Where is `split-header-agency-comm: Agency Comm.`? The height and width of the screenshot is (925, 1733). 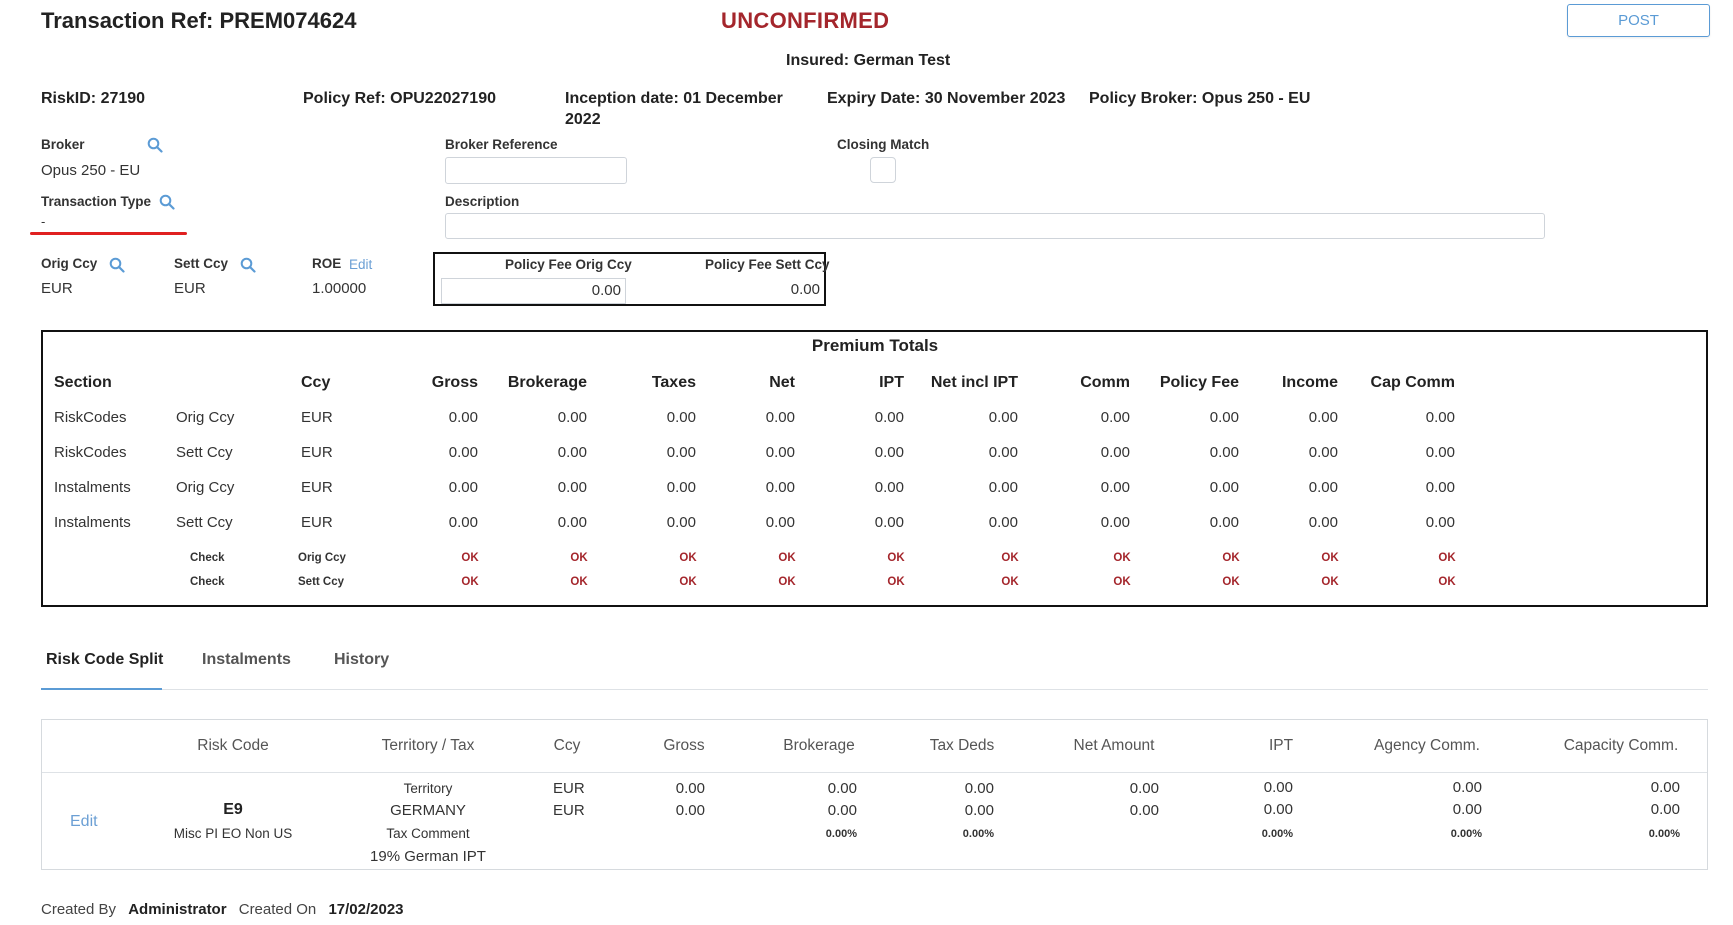
split-header-agency-comm: Agency Comm. is located at coordinates (1427, 745).